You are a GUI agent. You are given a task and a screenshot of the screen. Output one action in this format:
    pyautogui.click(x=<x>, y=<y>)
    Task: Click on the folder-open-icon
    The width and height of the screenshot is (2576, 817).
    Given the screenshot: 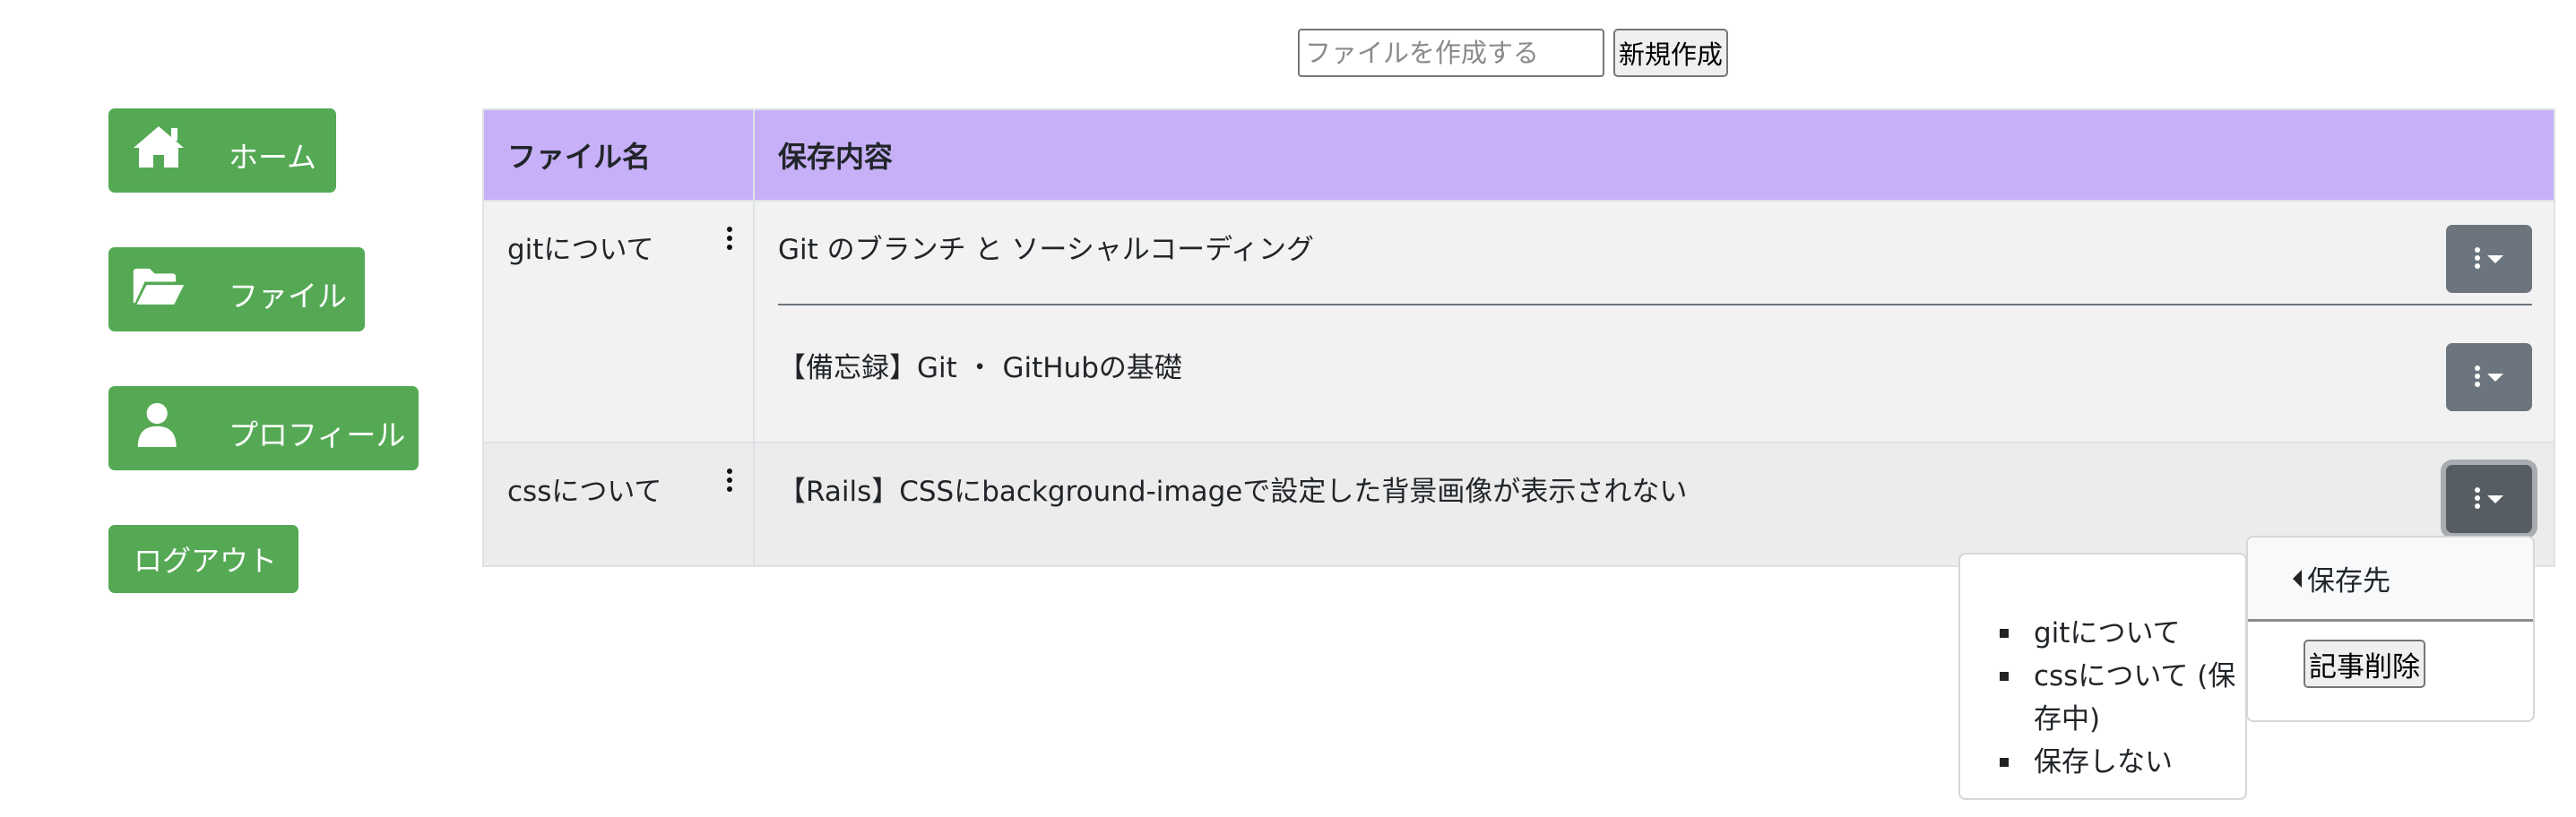 What is the action you would take?
    pyautogui.click(x=159, y=286)
    